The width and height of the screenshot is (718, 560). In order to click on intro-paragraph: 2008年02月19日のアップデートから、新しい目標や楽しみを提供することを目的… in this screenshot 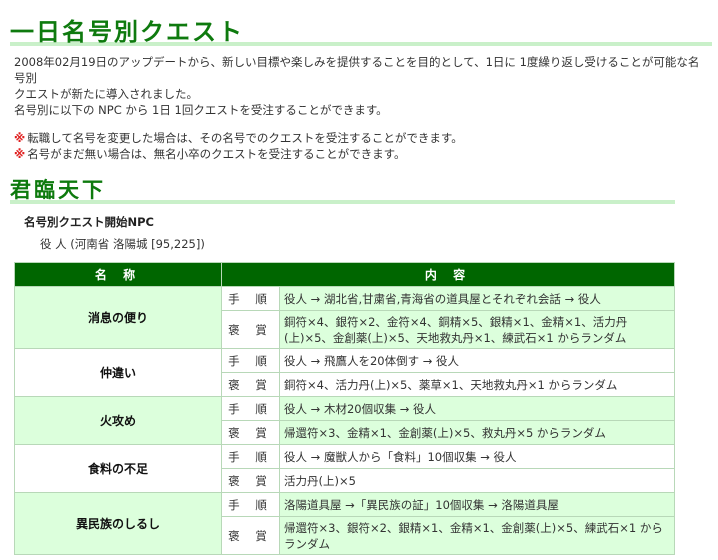, I will do `click(359, 86)`.